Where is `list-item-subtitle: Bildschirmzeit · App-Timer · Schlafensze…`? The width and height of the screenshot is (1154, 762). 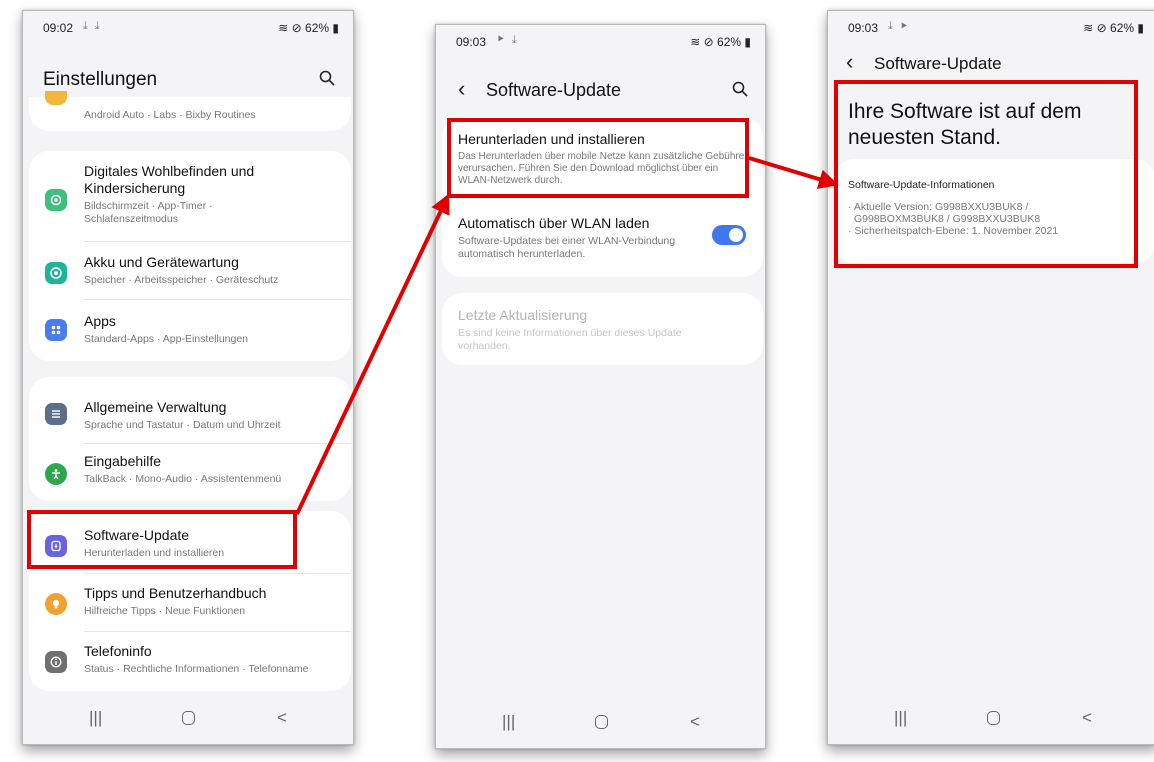 list-item-subtitle: Bildschirmzeit · App-Timer · Schlafensze… is located at coordinates (148, 212).